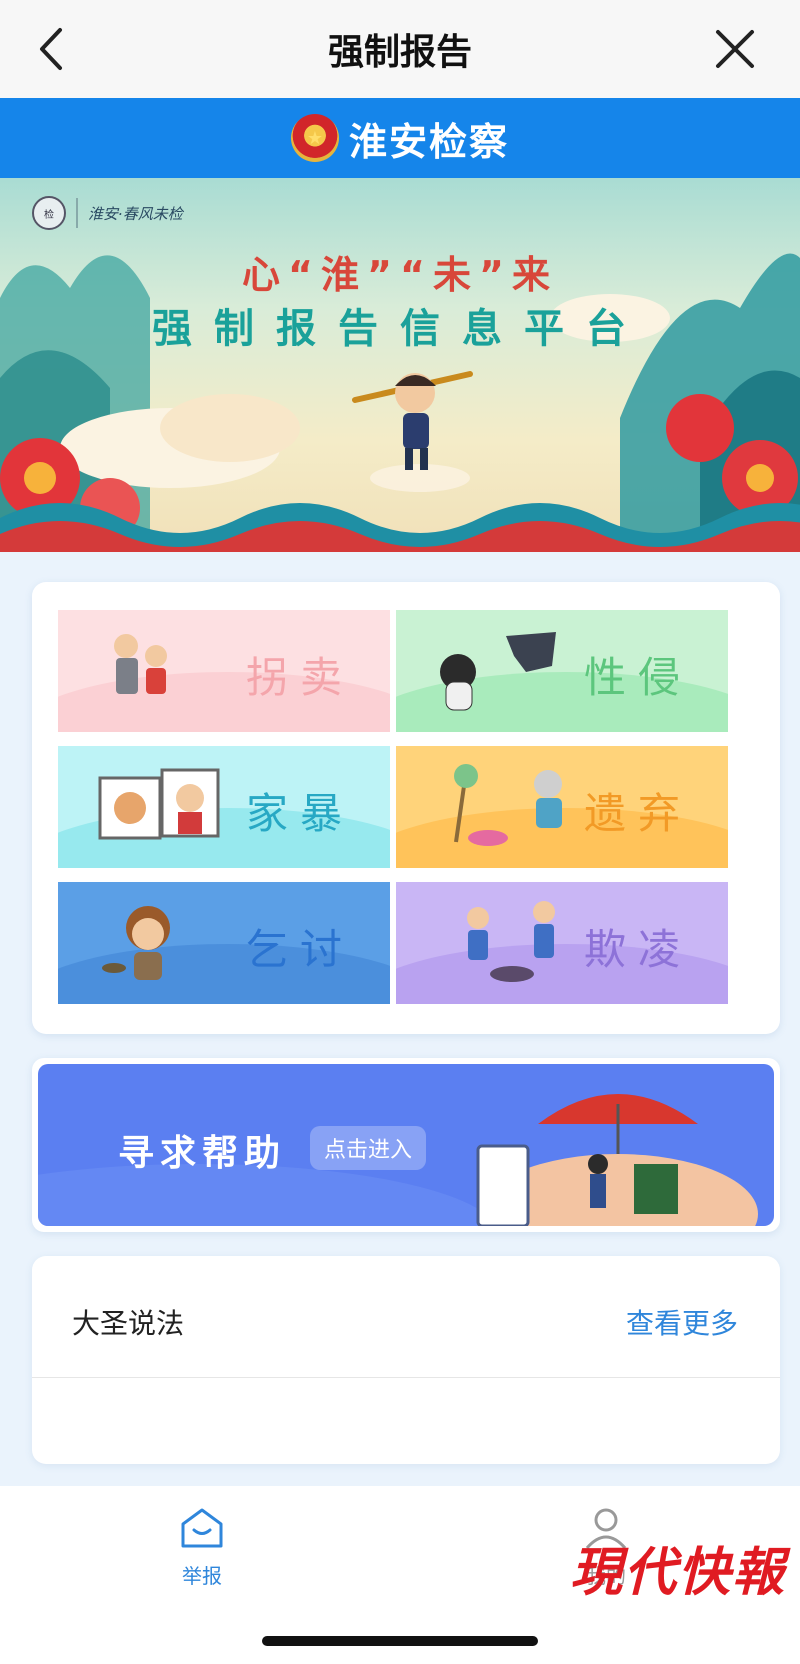 The width and height of the screenshot is (800, 1664). Describe the element at coordinates (400, 329) in the screenshot. I see `hero-platform-title: 强制报告信息平台` at that location.